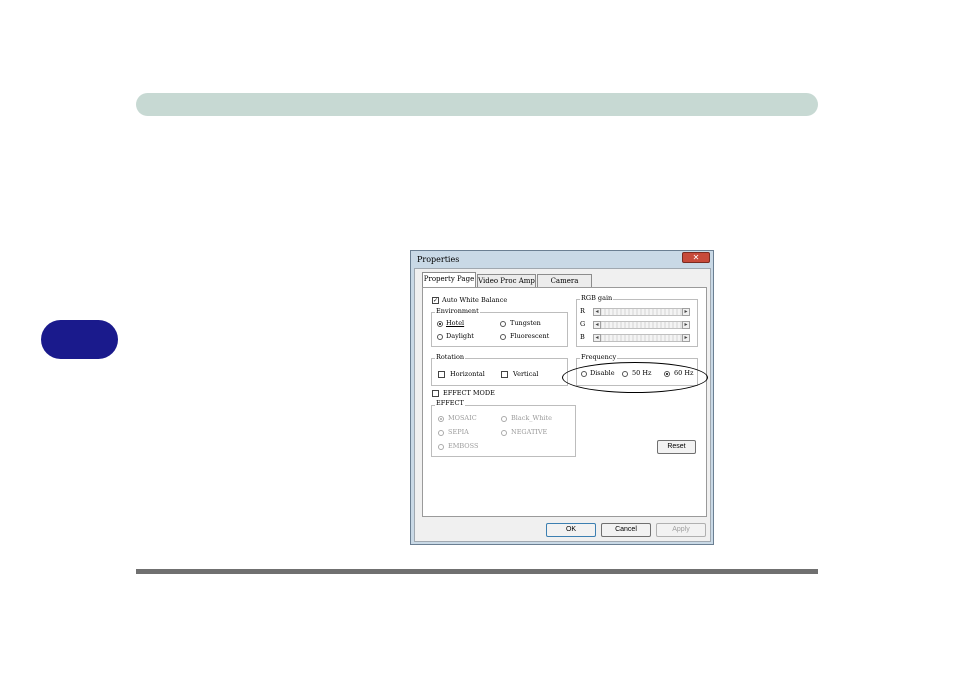 The width and height of the screenshot is (954, 673). What do you see at coordinates (477, 104) in the screenshot?
I see `header-bar` at bounding box center [477, 104].